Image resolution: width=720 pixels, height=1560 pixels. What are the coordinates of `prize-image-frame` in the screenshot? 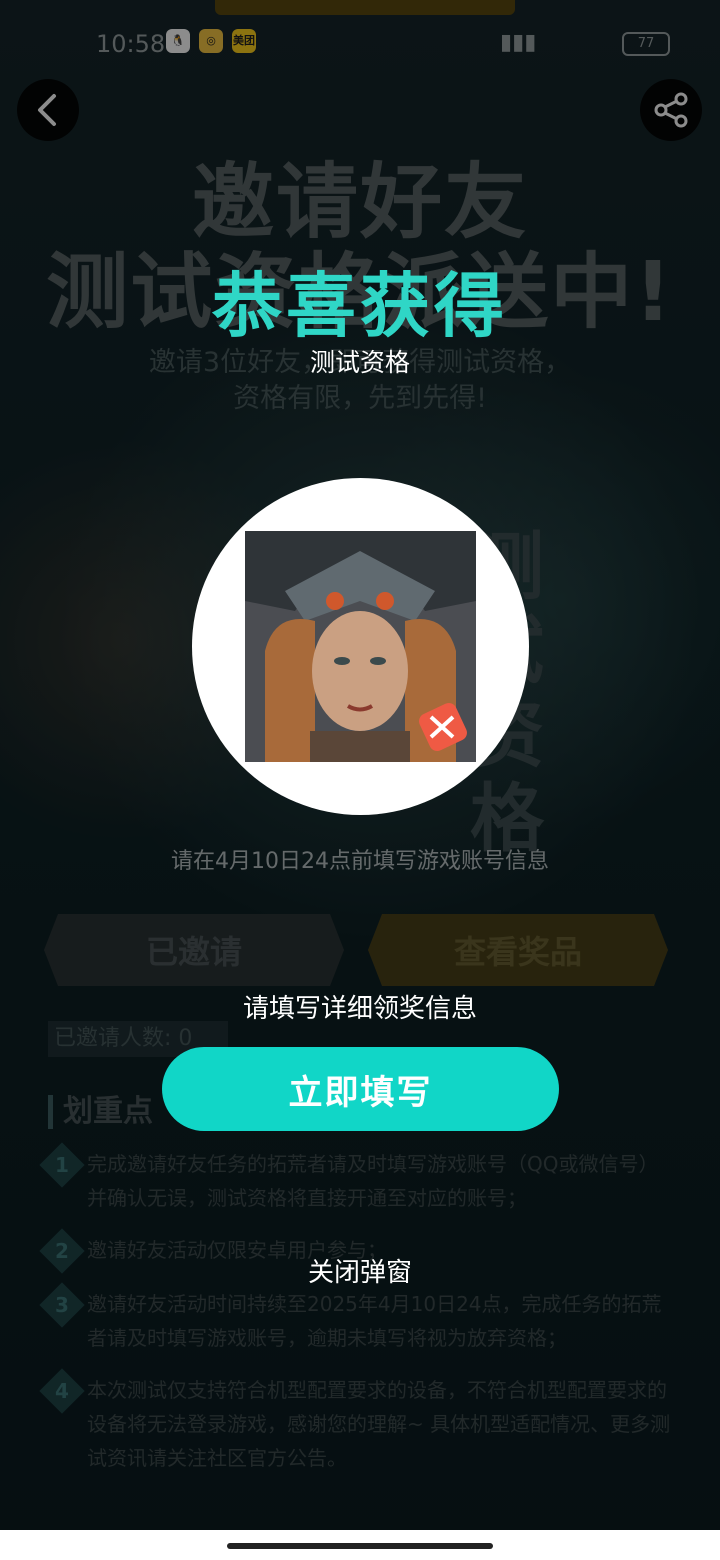 It's located at (360, 646).